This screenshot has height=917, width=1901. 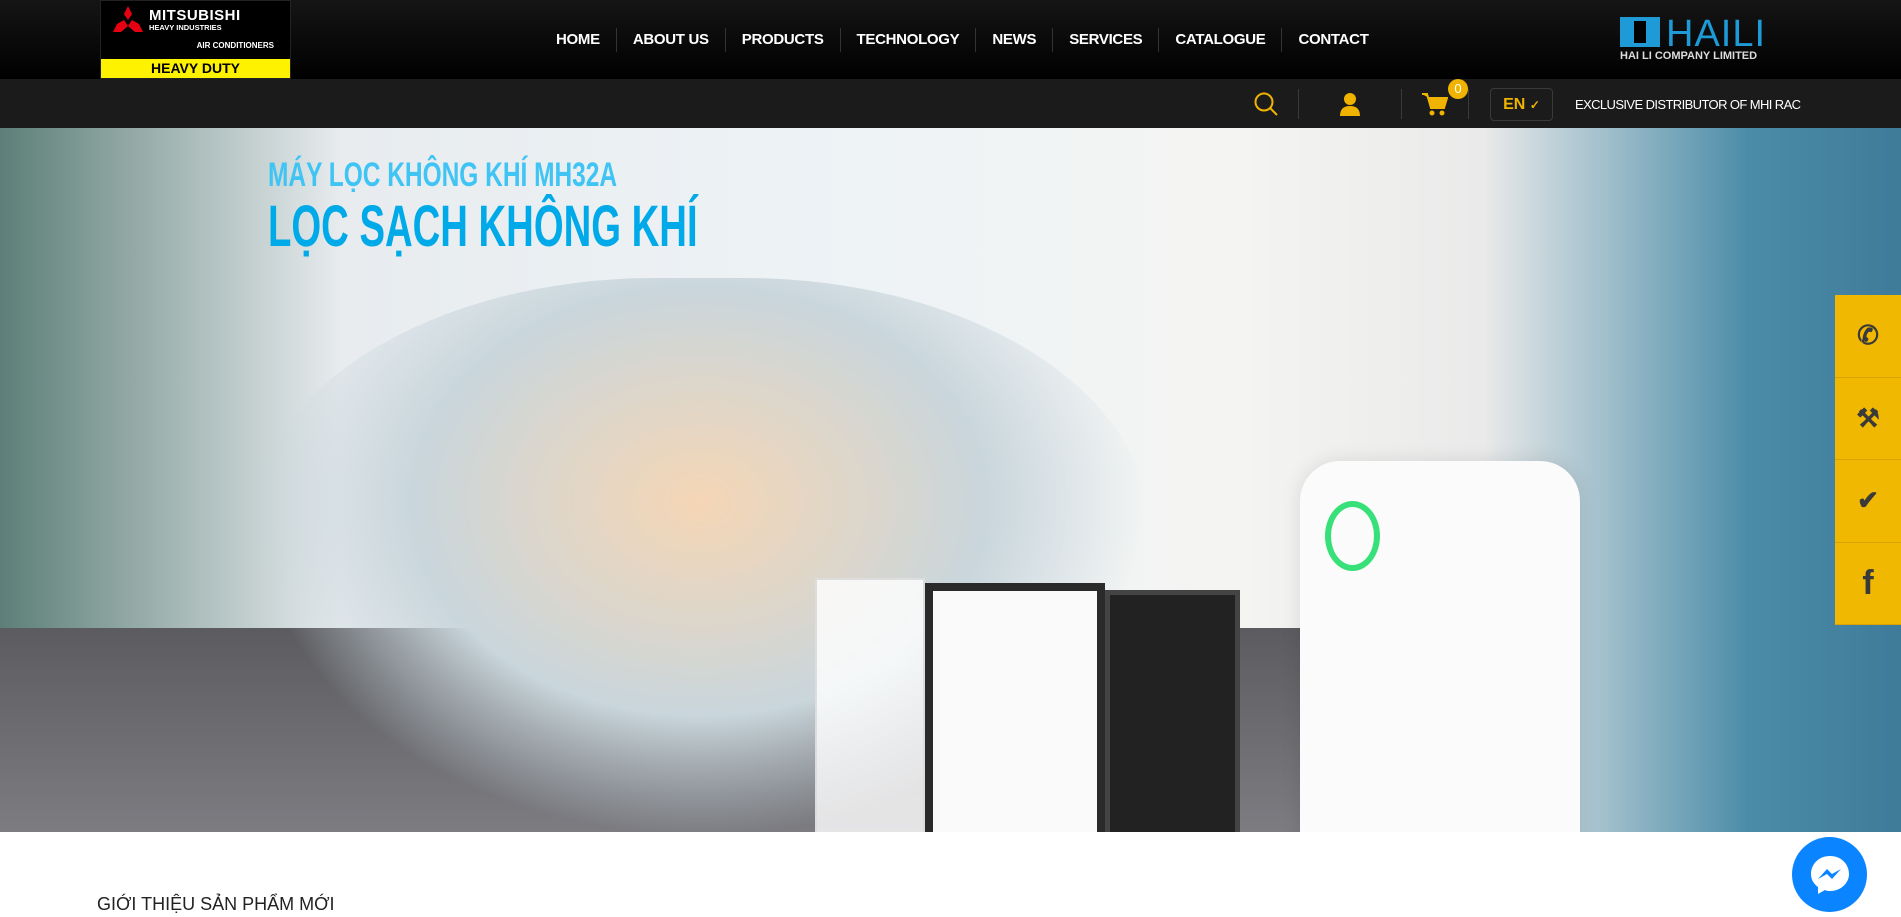 I want to click on logo-text: HEAVY INDUSTRIES, so click(x=185, y=27).